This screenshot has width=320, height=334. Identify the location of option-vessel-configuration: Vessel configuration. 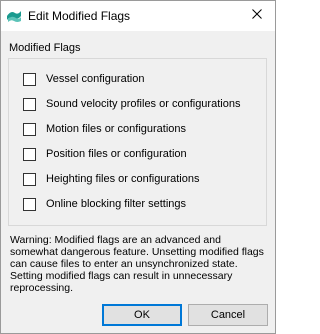
(83, 79).